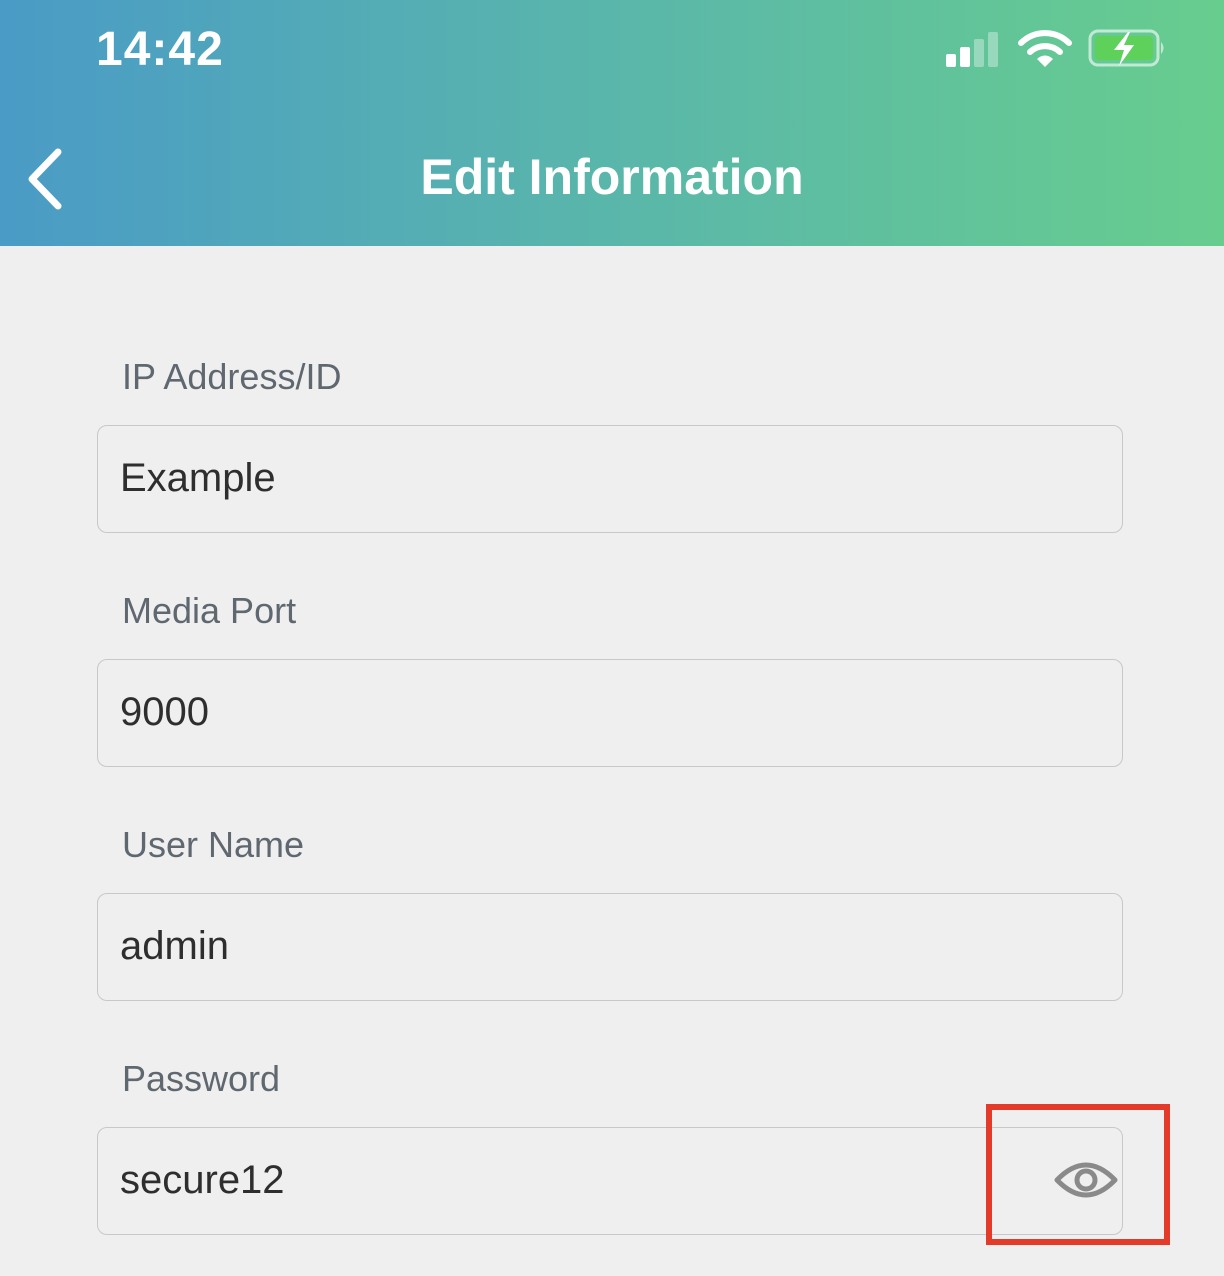  What do you see at coordinates (610, 1181) in the screenshot?
I see `password-field: secure12` at bounding box center [610, 1181].